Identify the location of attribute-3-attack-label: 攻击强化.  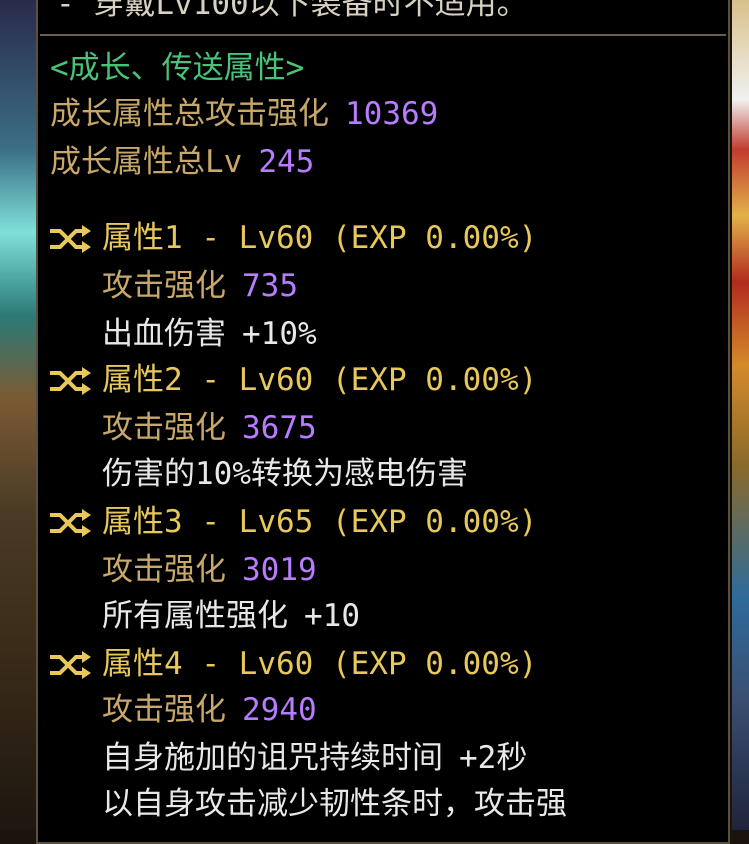
(164, 570).